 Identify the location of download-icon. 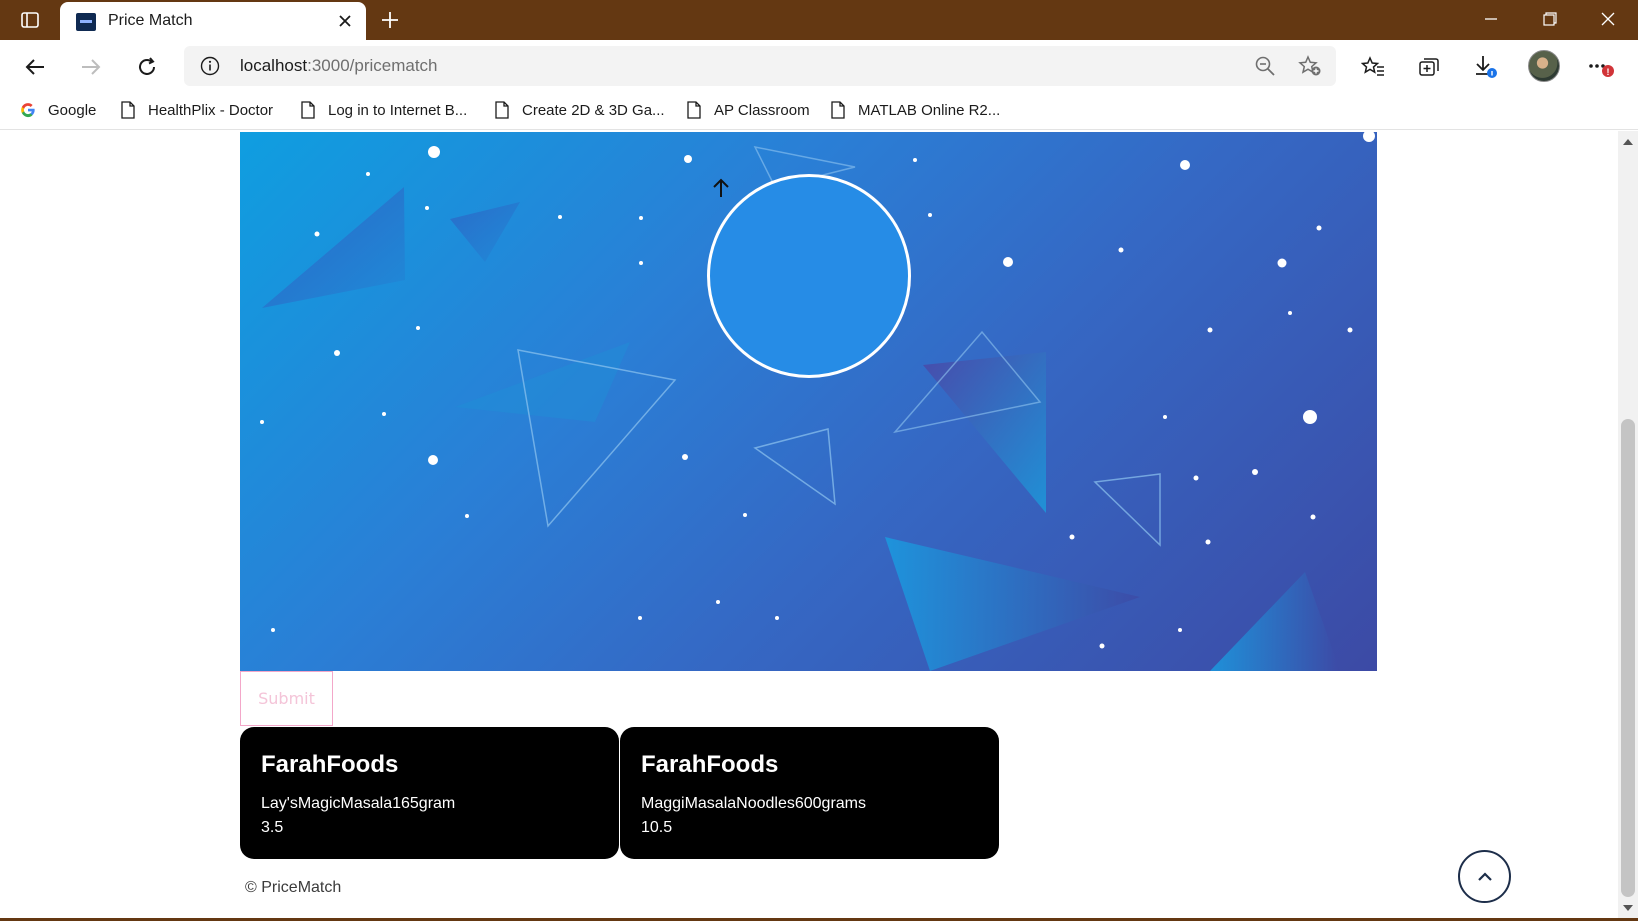
(1486, 67).